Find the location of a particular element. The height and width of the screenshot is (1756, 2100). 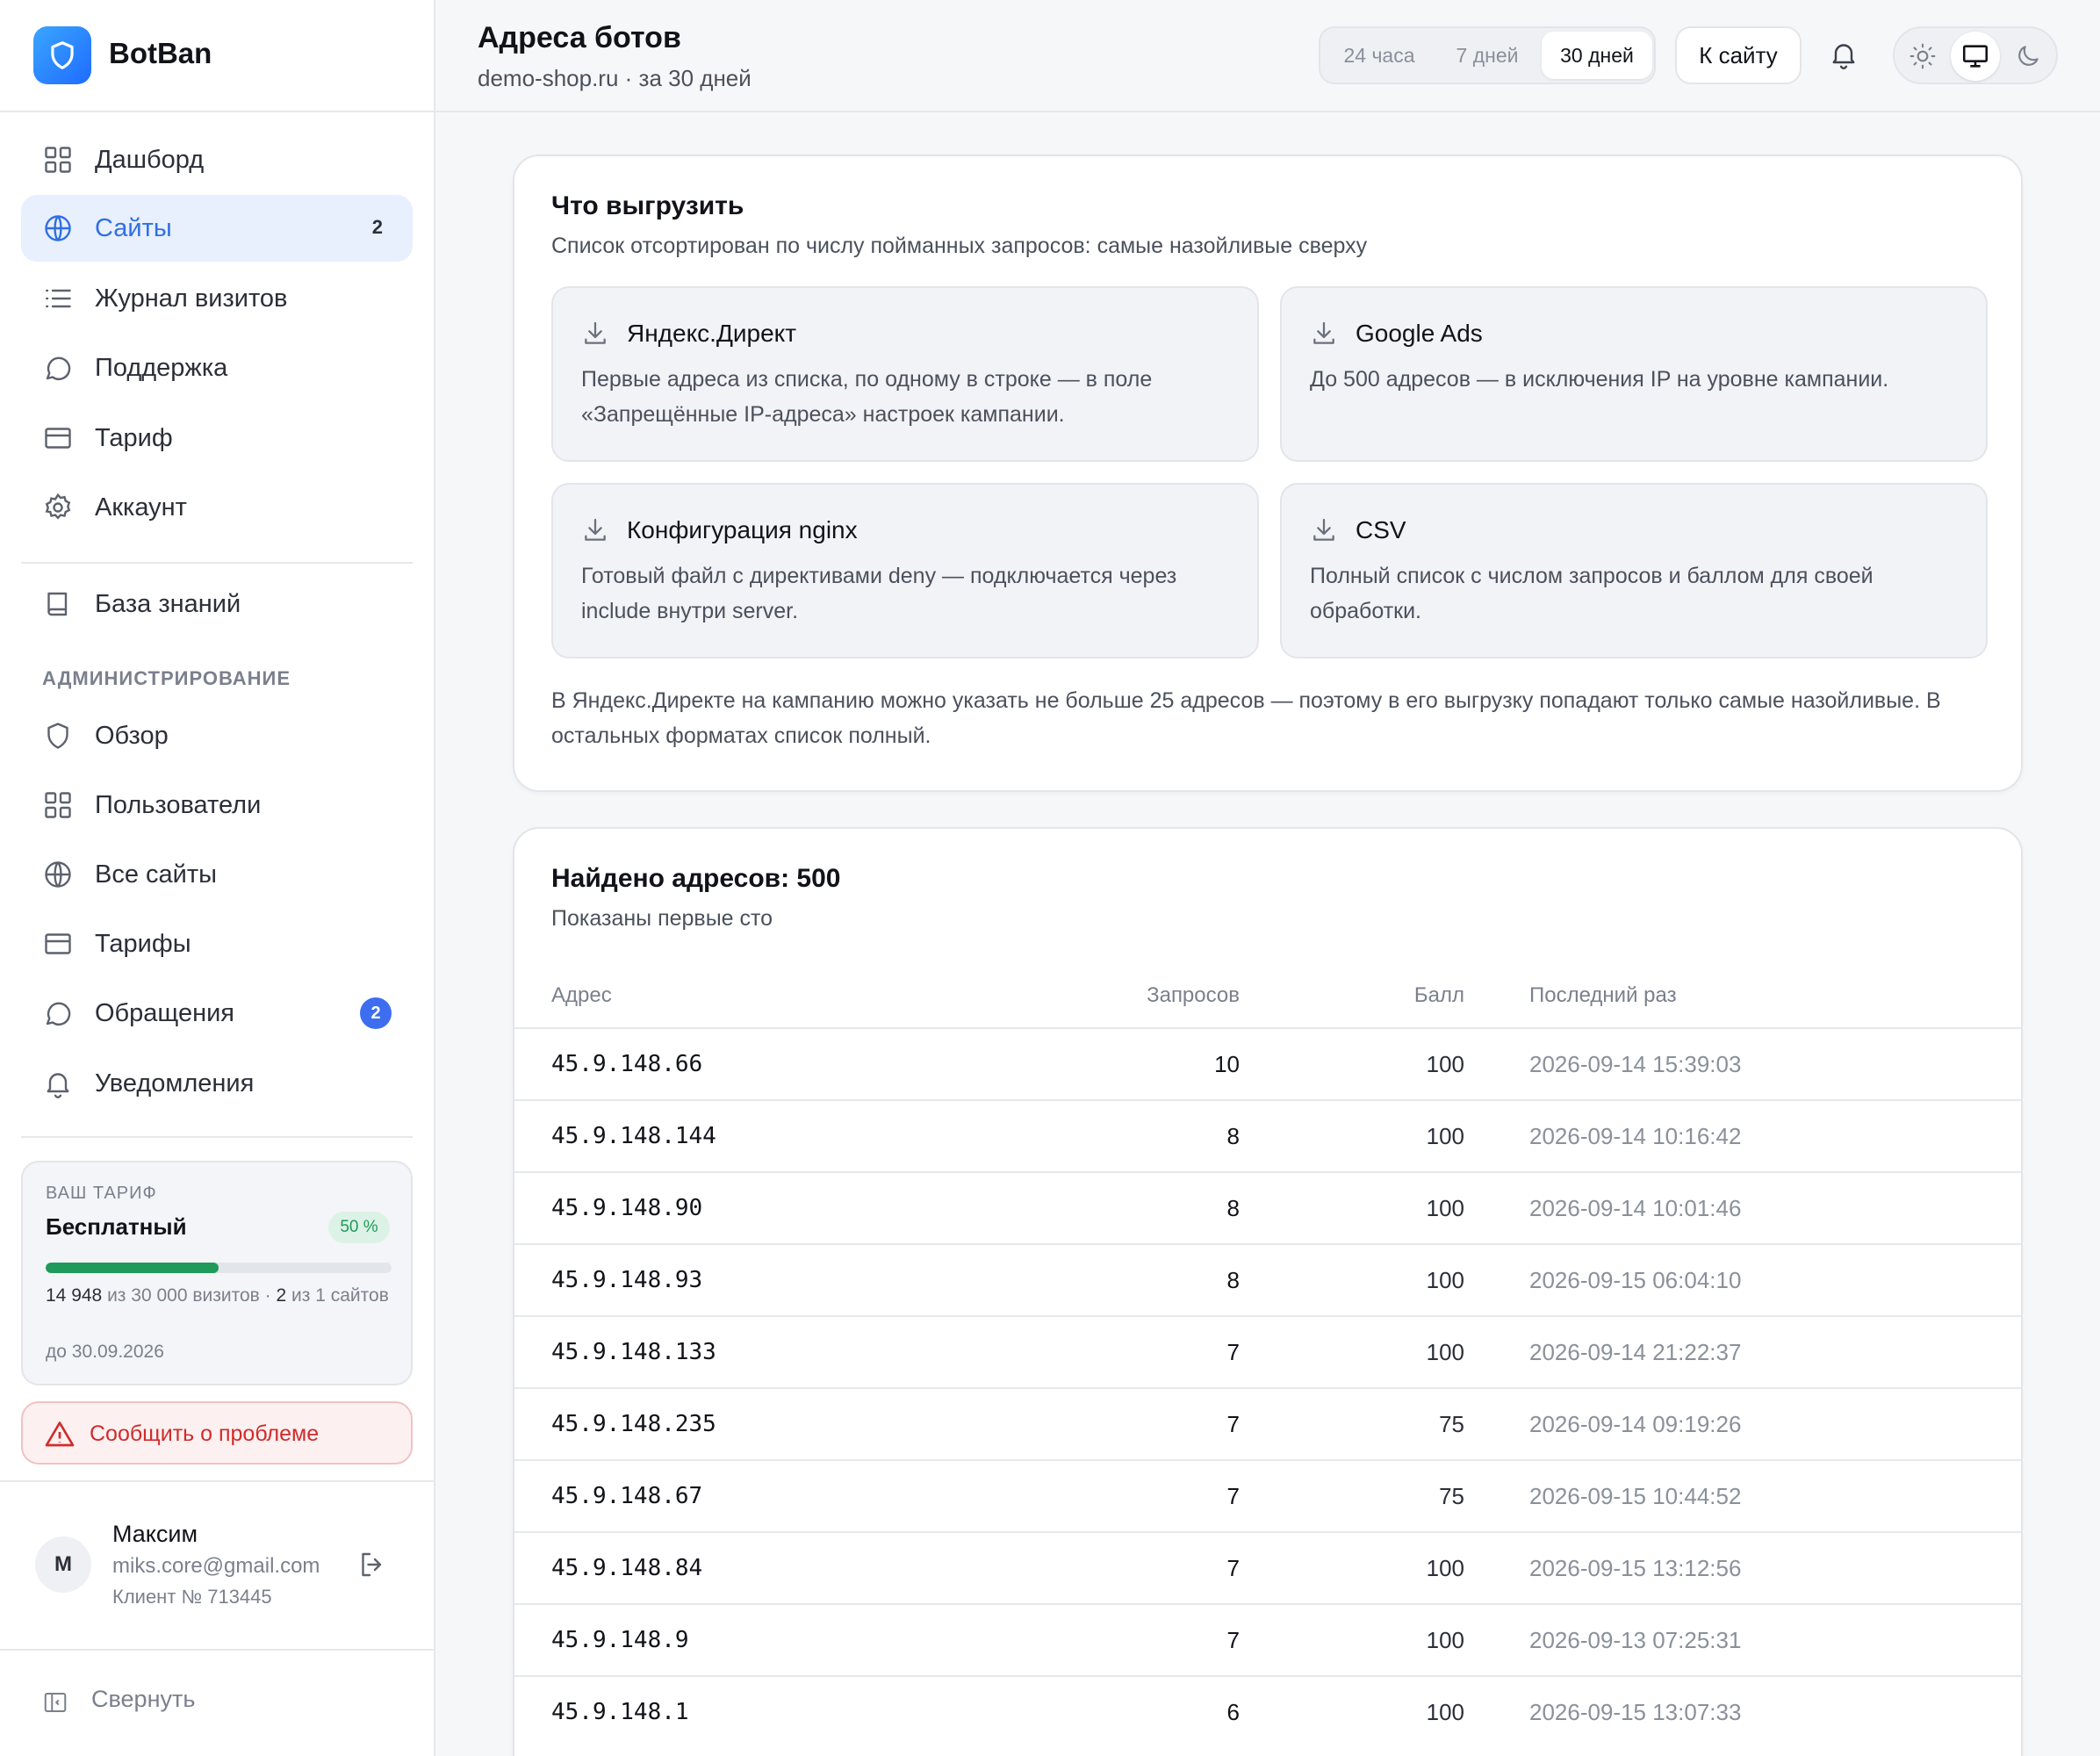

table-row: 45.9.148.66 10 100 2026-09-14 15:39:03 is located at coordinates (1267, 1063).